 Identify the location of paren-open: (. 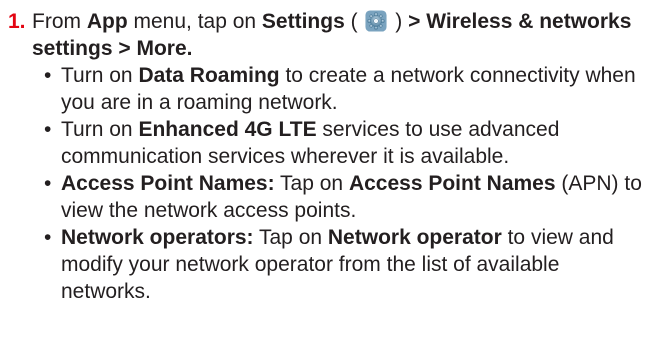
(354, 21).